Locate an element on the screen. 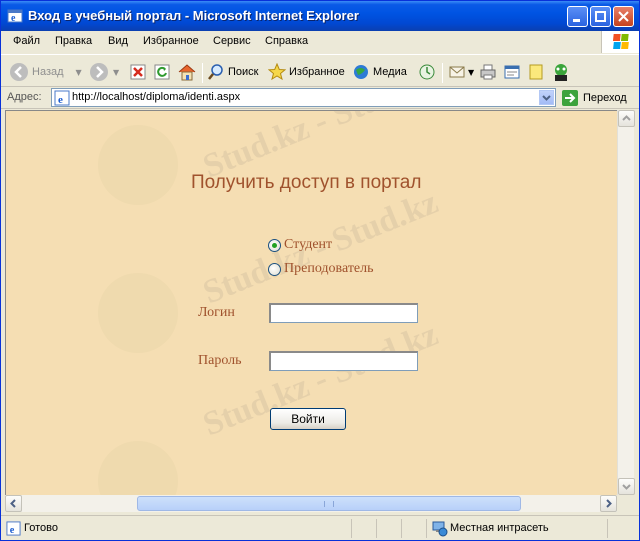 This screenshot has width=640, height=541. scroll-left-button is located at coordinates (13, 503).